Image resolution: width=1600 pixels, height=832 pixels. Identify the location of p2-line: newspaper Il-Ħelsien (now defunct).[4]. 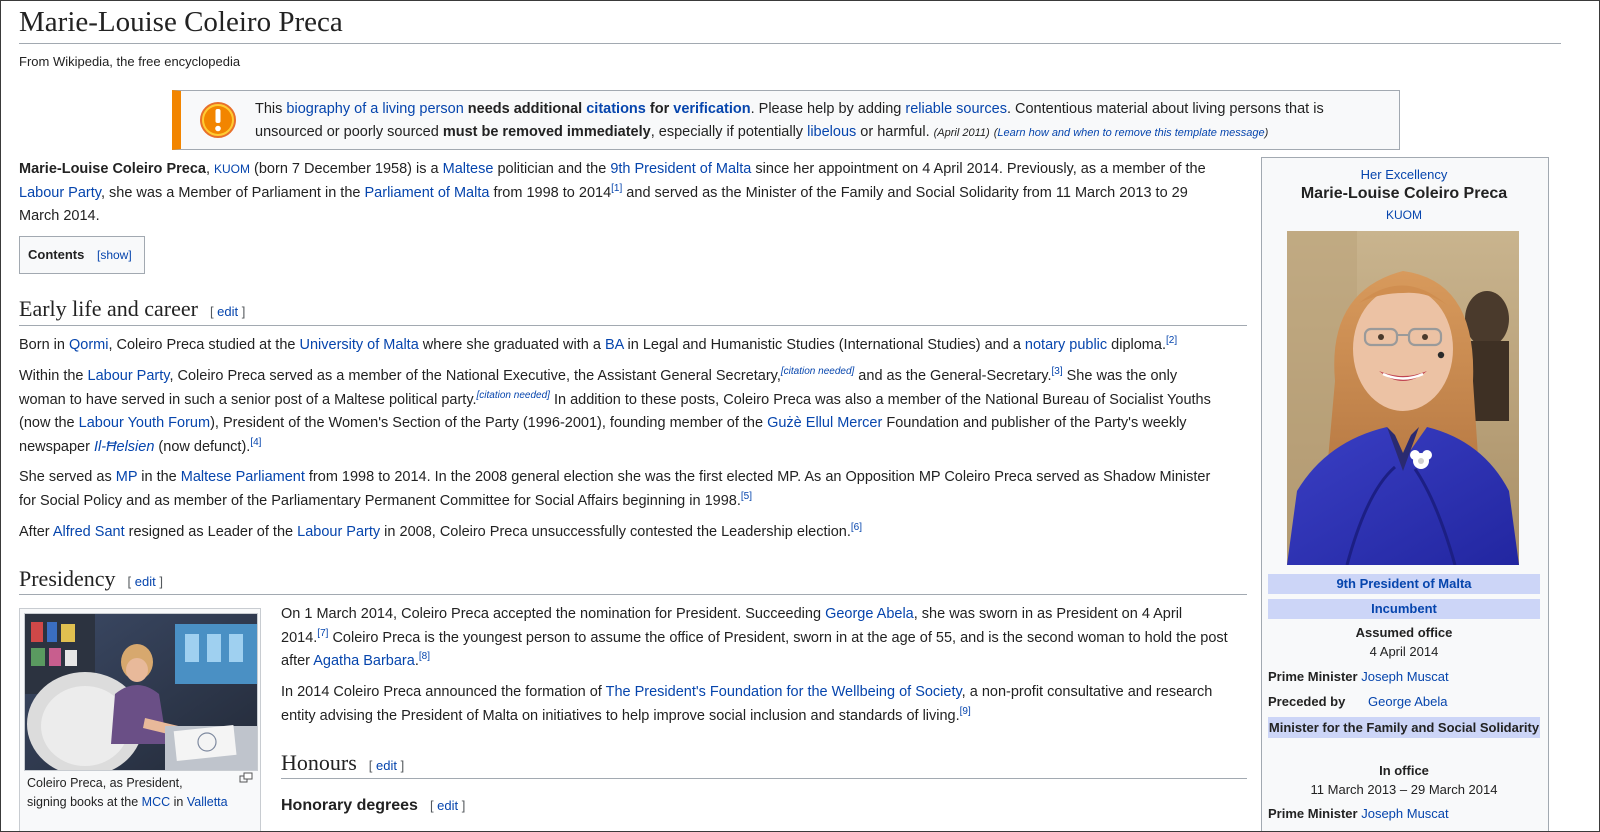
(615, 448).